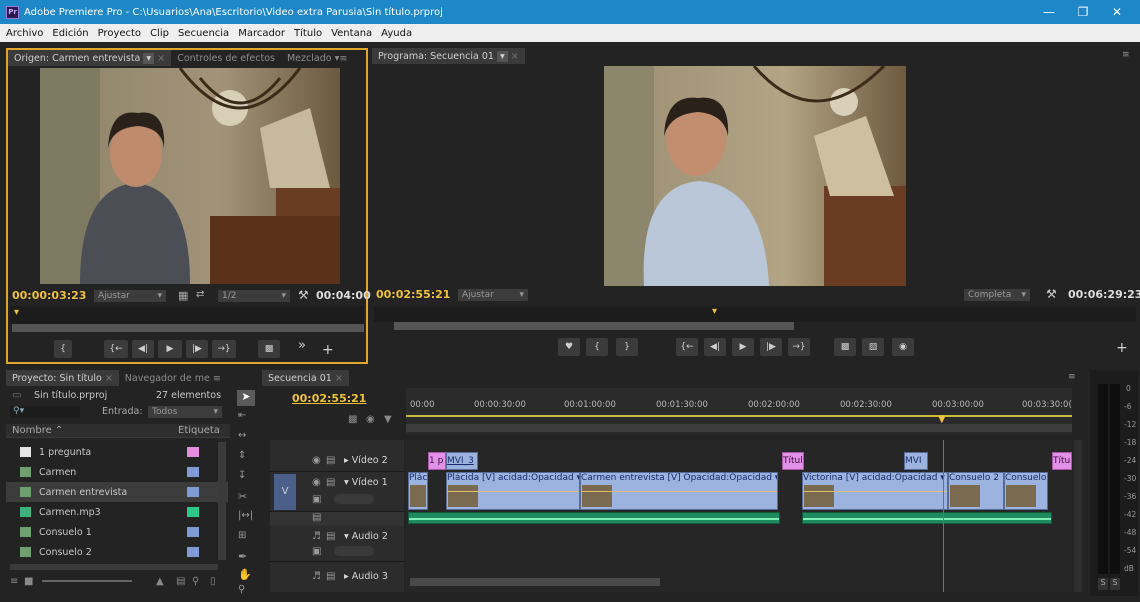 This screenshot has height=602, width=1140. Describe the element at coordinates (755, 314) in the screenshot. I see `program-ruler: ▾` at that location.